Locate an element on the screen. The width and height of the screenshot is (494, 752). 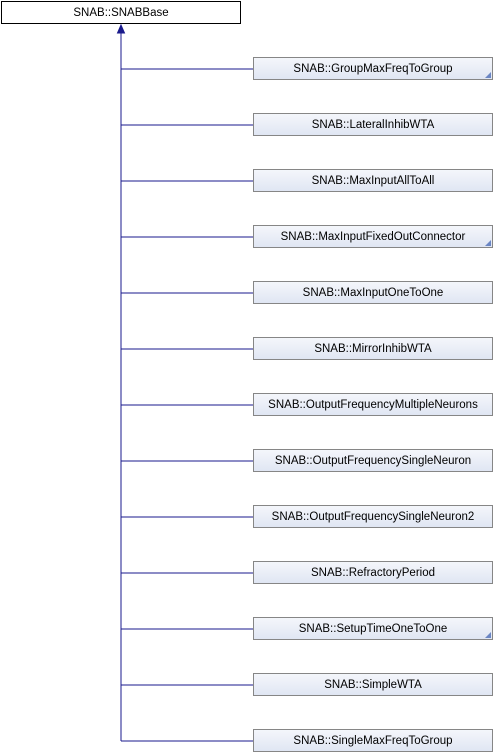
derived-class-node: SNAB::OutputFrequencyMultipleNeurons is located at coordinates (373, 404).